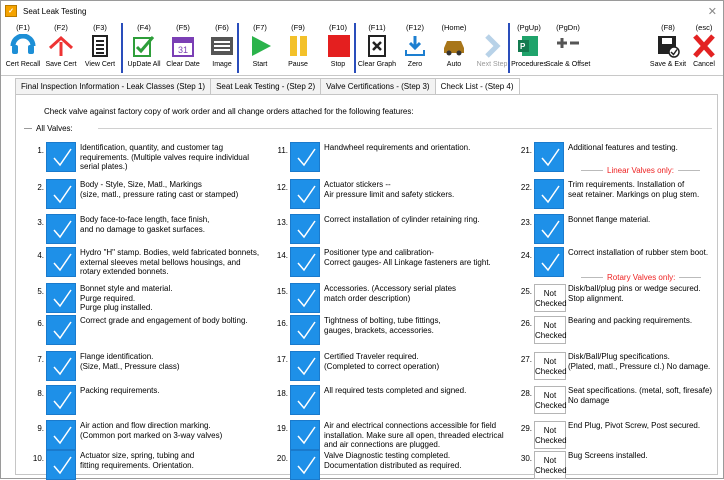 The width and height of the screenshot is (724, 480). Describe the element at coordinates (377, 46) in the screenshot. I see `clear-graph-icon` at that location.